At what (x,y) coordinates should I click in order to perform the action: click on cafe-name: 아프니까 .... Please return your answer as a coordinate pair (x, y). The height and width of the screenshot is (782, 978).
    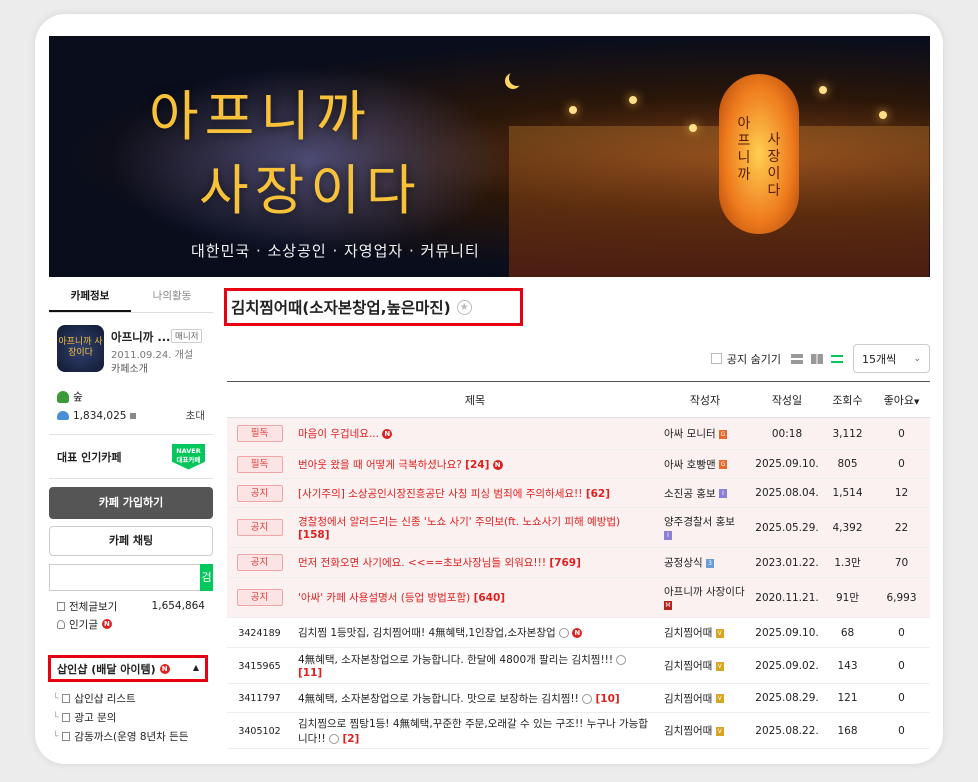
    Looking at the image, I should click on (140, 337).